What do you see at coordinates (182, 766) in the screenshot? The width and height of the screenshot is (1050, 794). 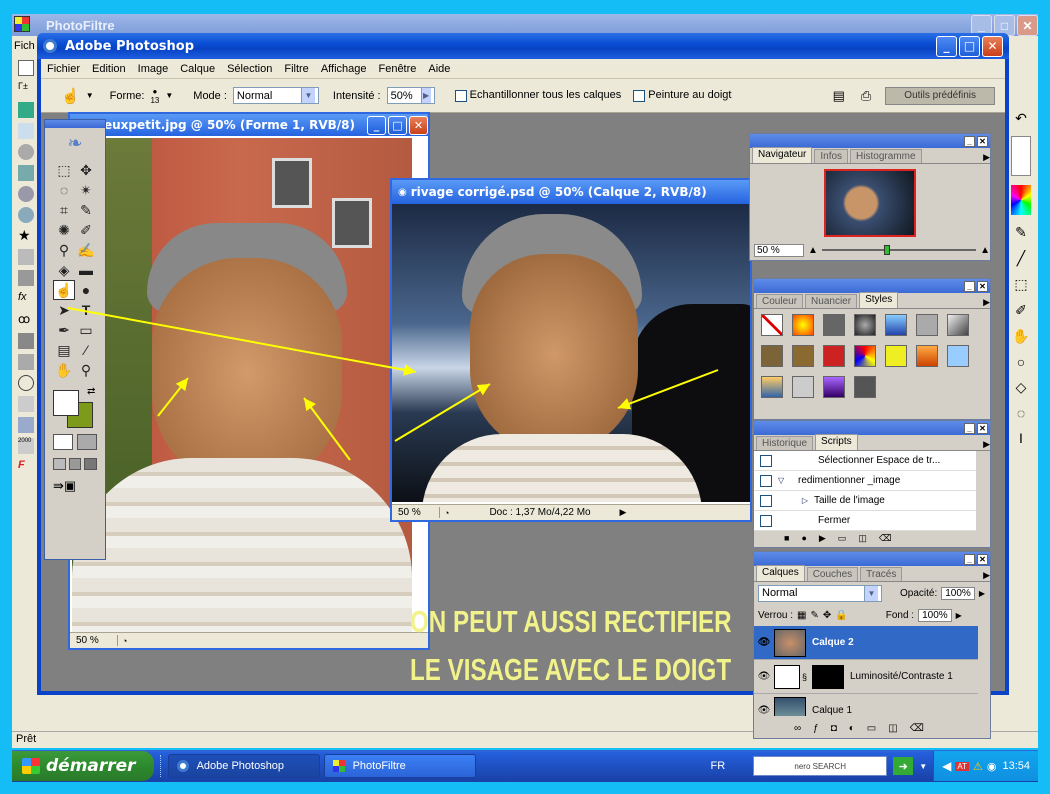 I see `photoshop-task-icon` at bounding box center [182, 766].